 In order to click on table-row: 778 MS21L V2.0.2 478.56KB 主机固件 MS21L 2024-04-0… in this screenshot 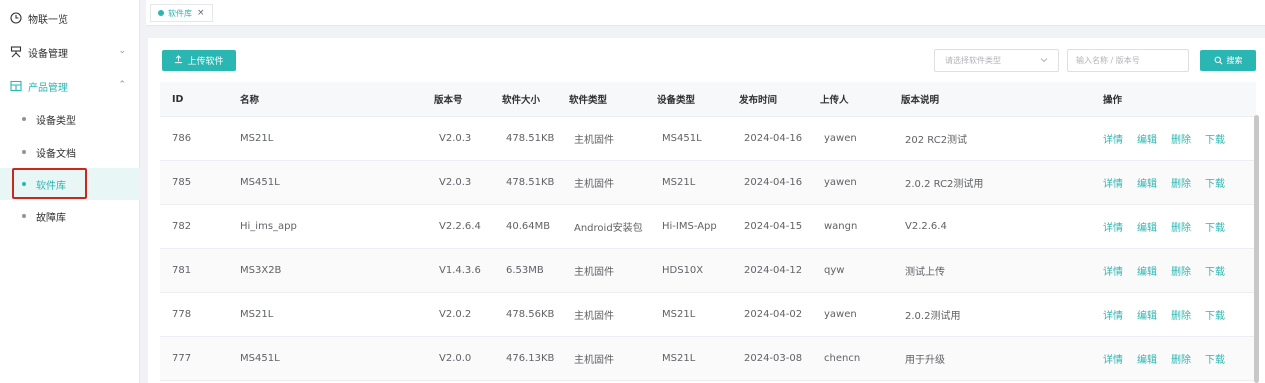, I will do `click(708, 315)`.